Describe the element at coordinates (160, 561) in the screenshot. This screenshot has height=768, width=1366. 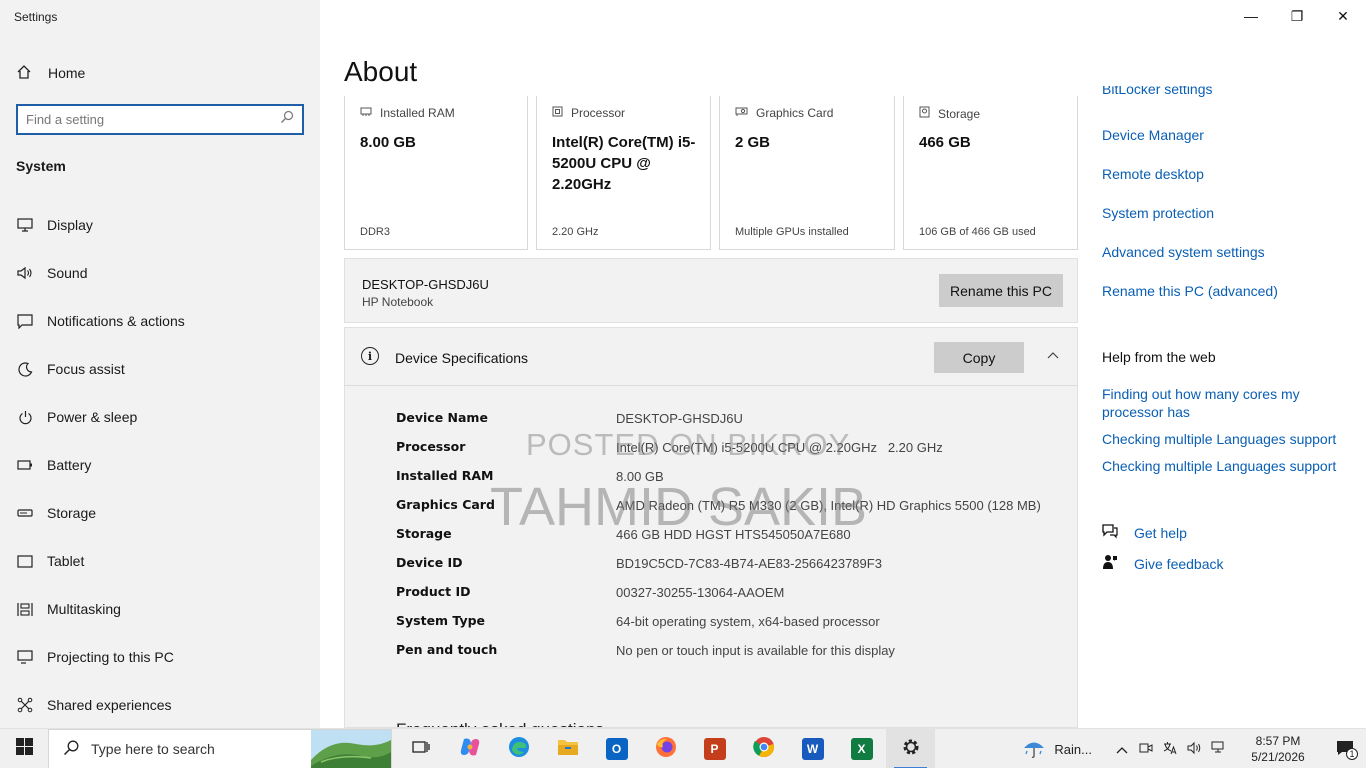
I see `nav-item-tablet: Tablet` at that location.